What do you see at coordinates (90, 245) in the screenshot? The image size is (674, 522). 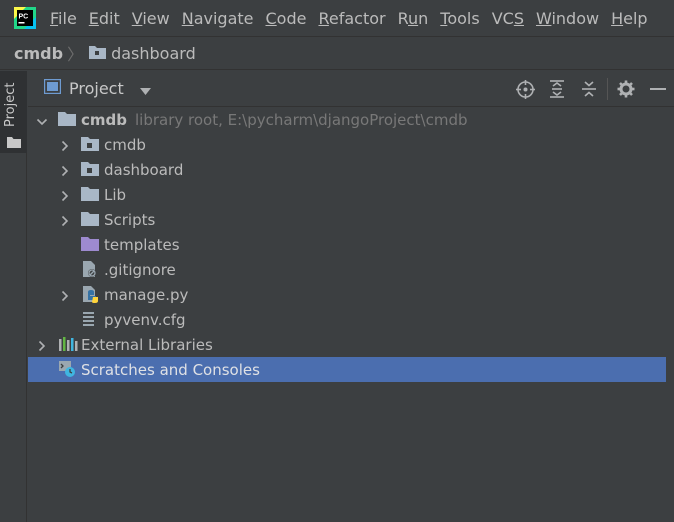 I see `templates-folder-icon` at bounding box center [90, 245].